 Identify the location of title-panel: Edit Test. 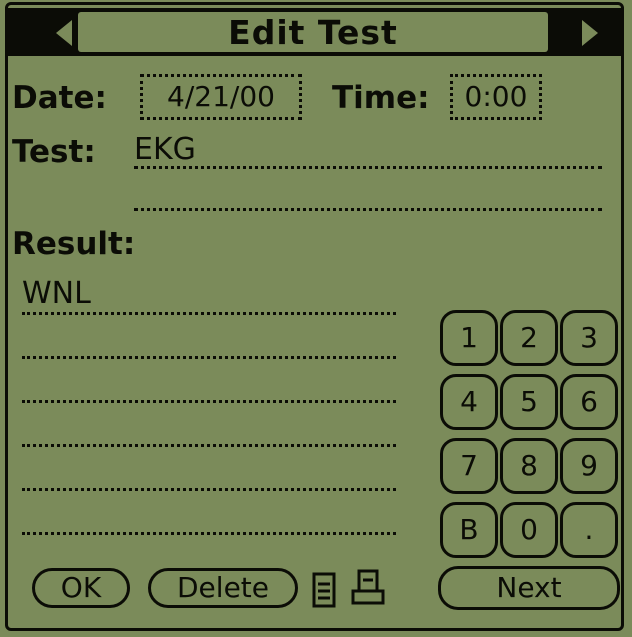
(313, 32).